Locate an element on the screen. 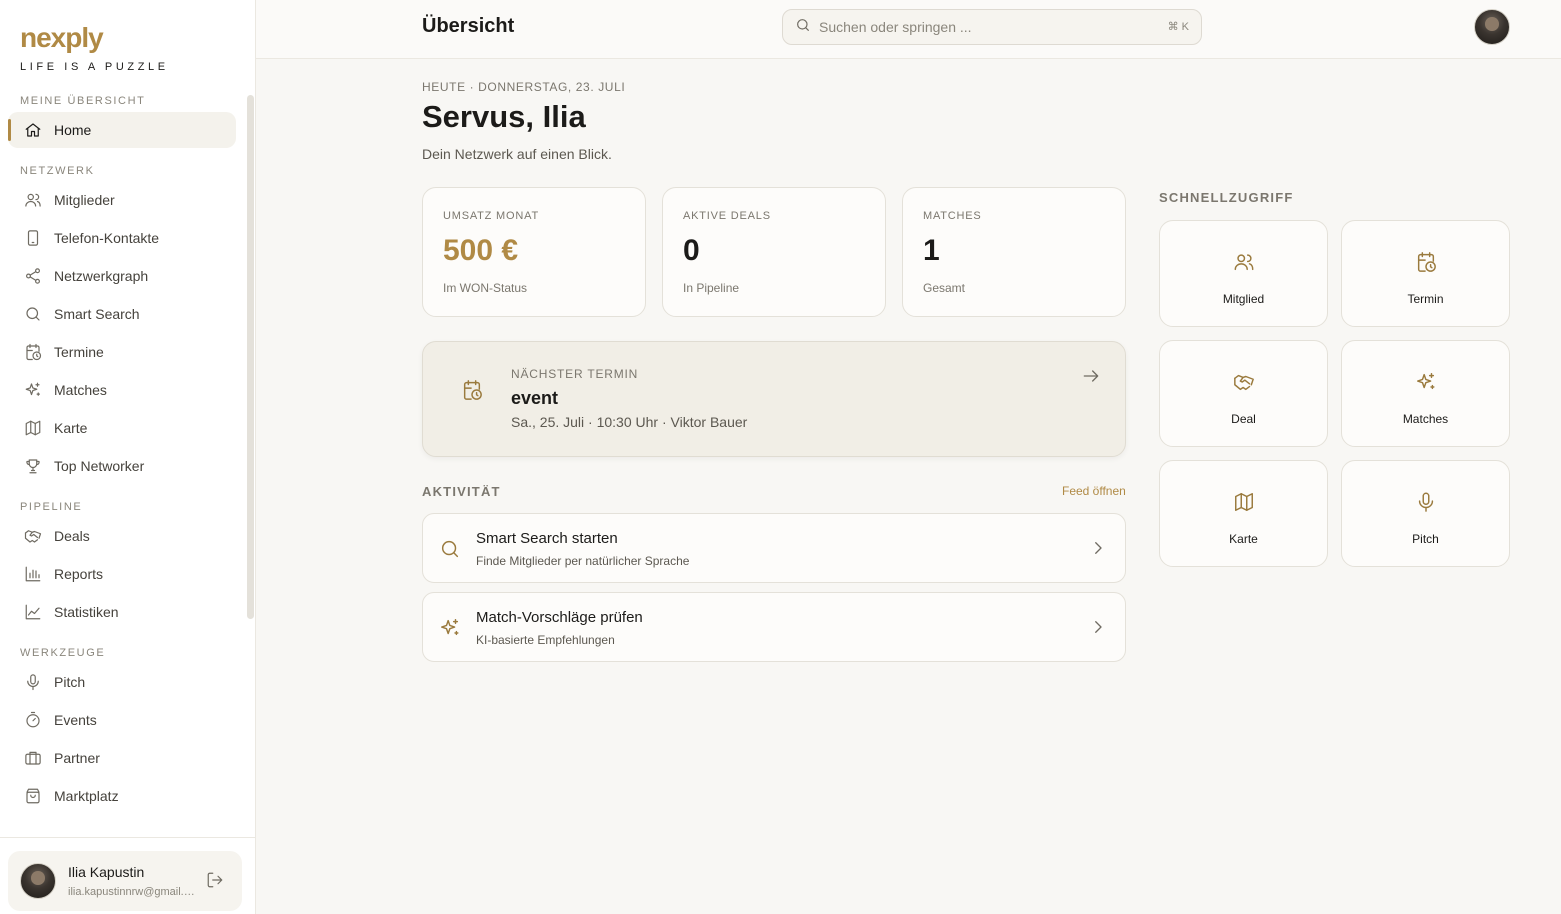 The width and height of the screenshot is (1561, 914). quick-tile-label: Termin is located at coordinates (1425, 299).